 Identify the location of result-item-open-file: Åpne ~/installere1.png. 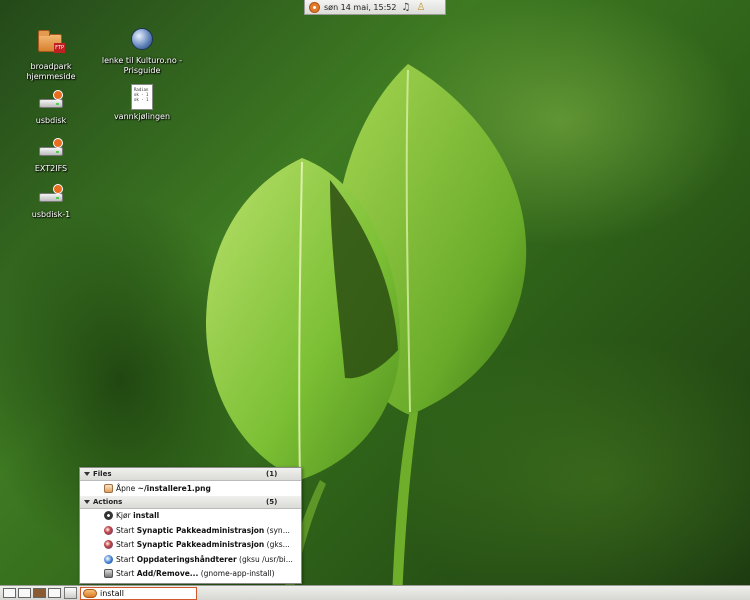
(190, 488).